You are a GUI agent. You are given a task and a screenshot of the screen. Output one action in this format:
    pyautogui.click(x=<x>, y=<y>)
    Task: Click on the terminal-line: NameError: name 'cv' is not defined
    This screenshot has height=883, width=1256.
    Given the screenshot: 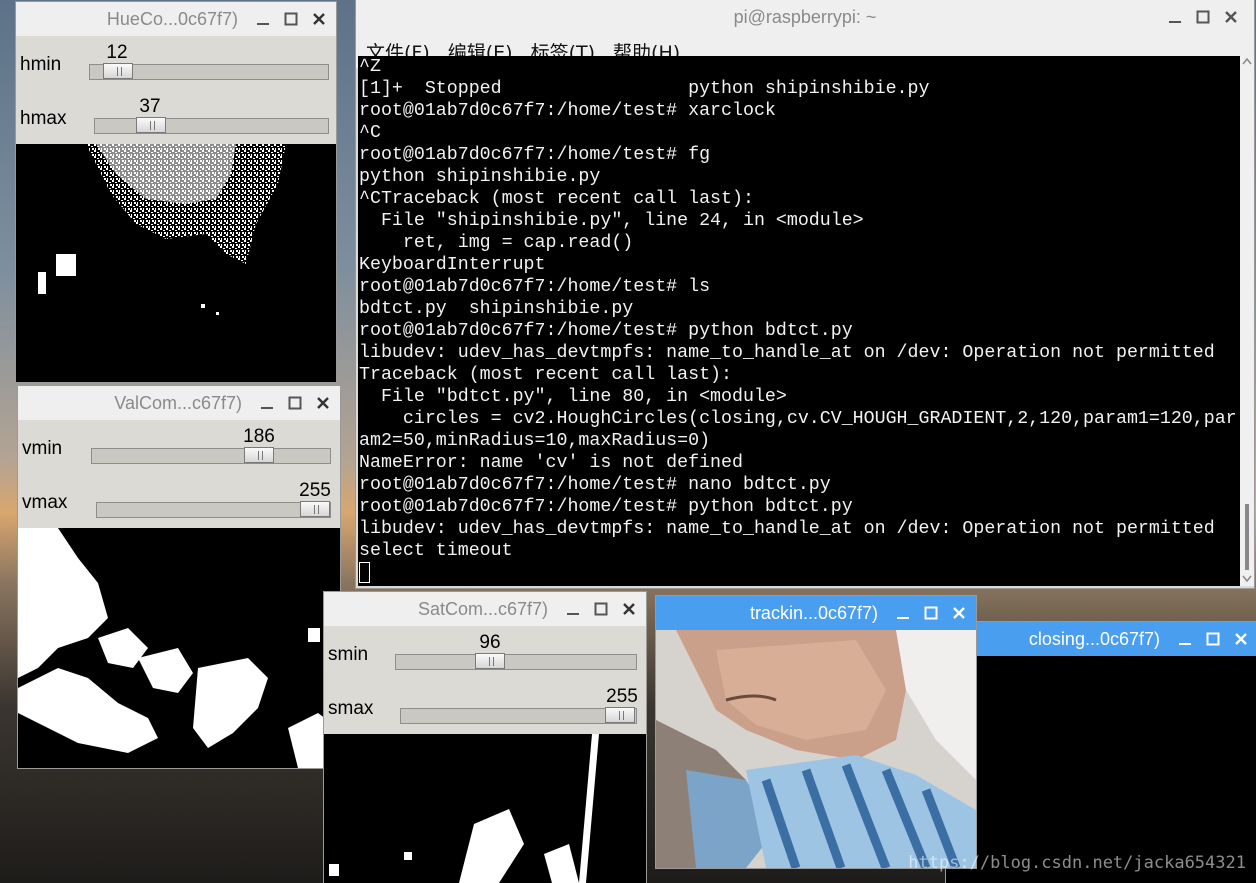 What is the action you would take?
    pyautogui.click(x=551, y=463)
    